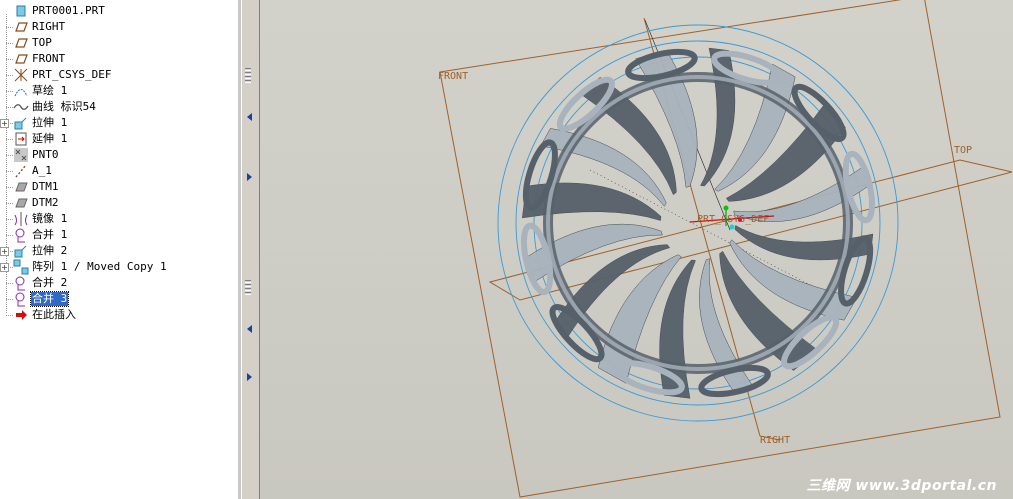 The image size is (1013, 499). I want to click on tree-item: A_1, so click(119, 171).